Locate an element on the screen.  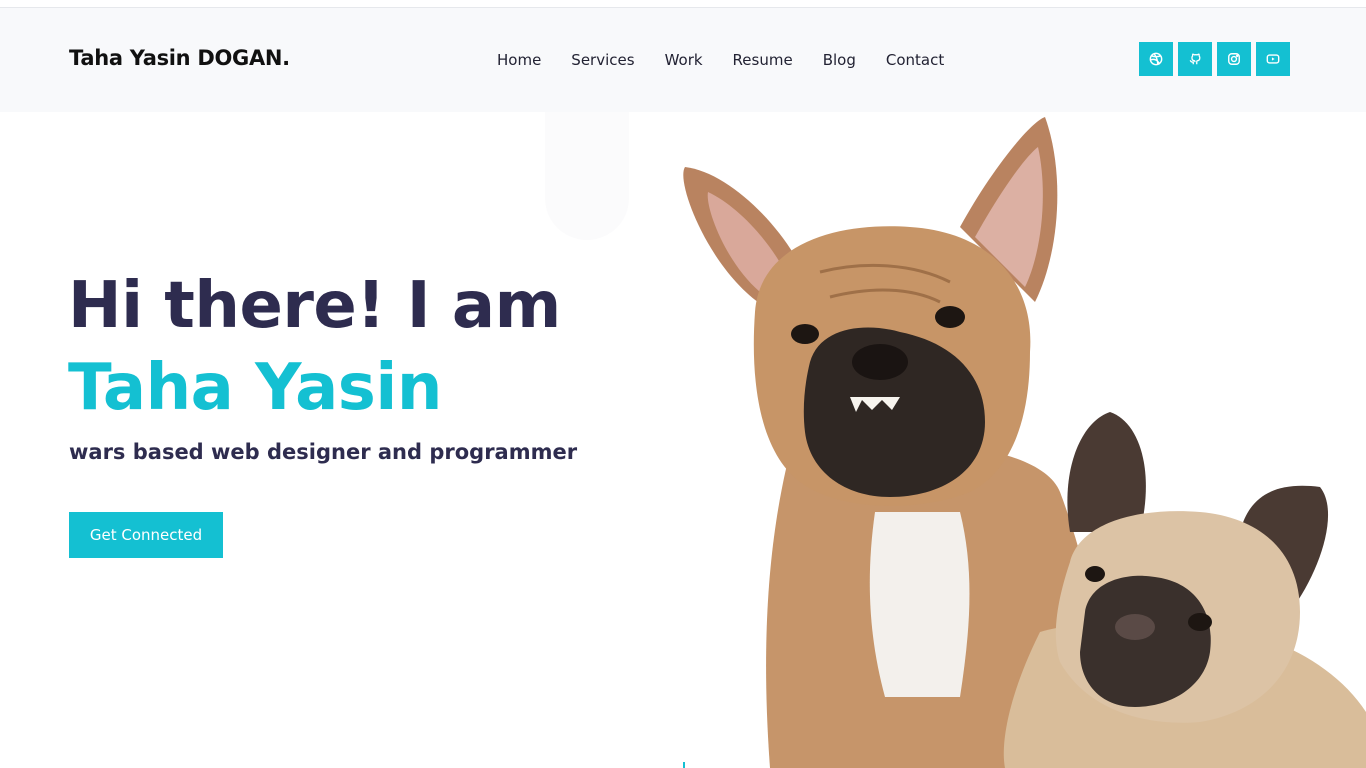
dribbble-icon is located at coordinates (1156, 59).